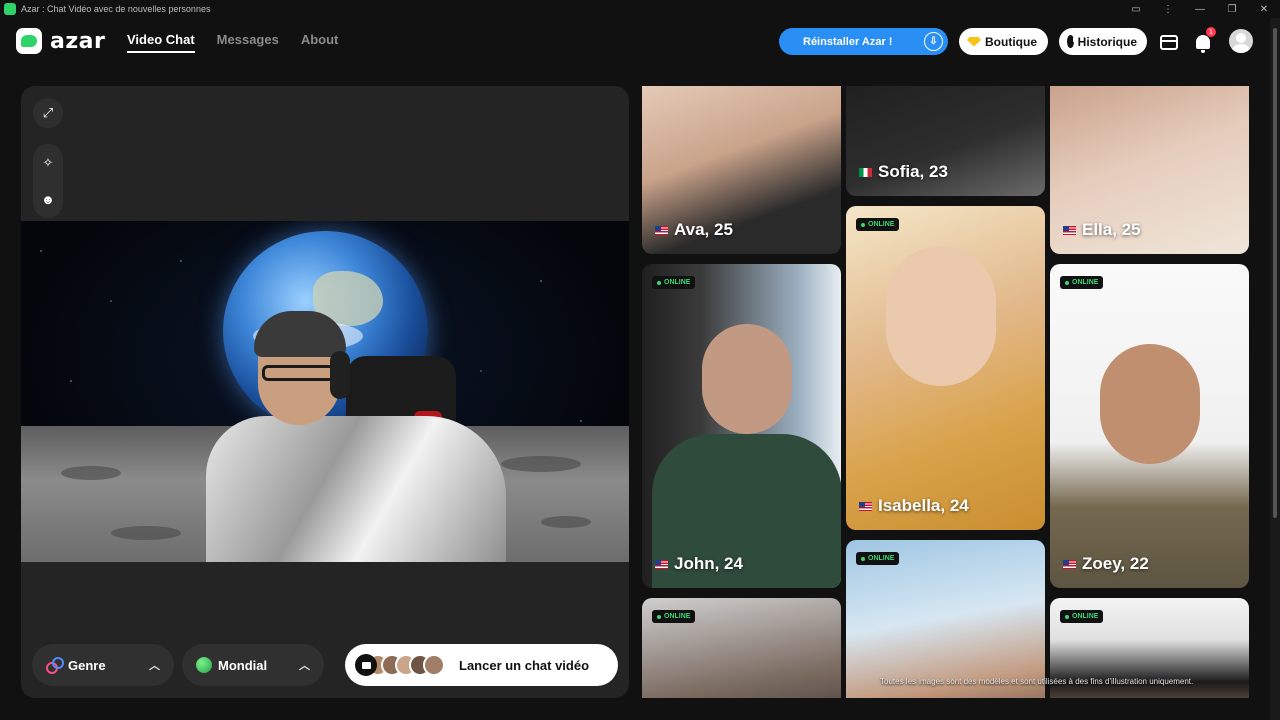 Image resolution: width=1280 pixels, height=720 pixels. What do you see at coordinates (10, 9) in the screenshot?
I see `app-icon` at bounding box center [10, 9].